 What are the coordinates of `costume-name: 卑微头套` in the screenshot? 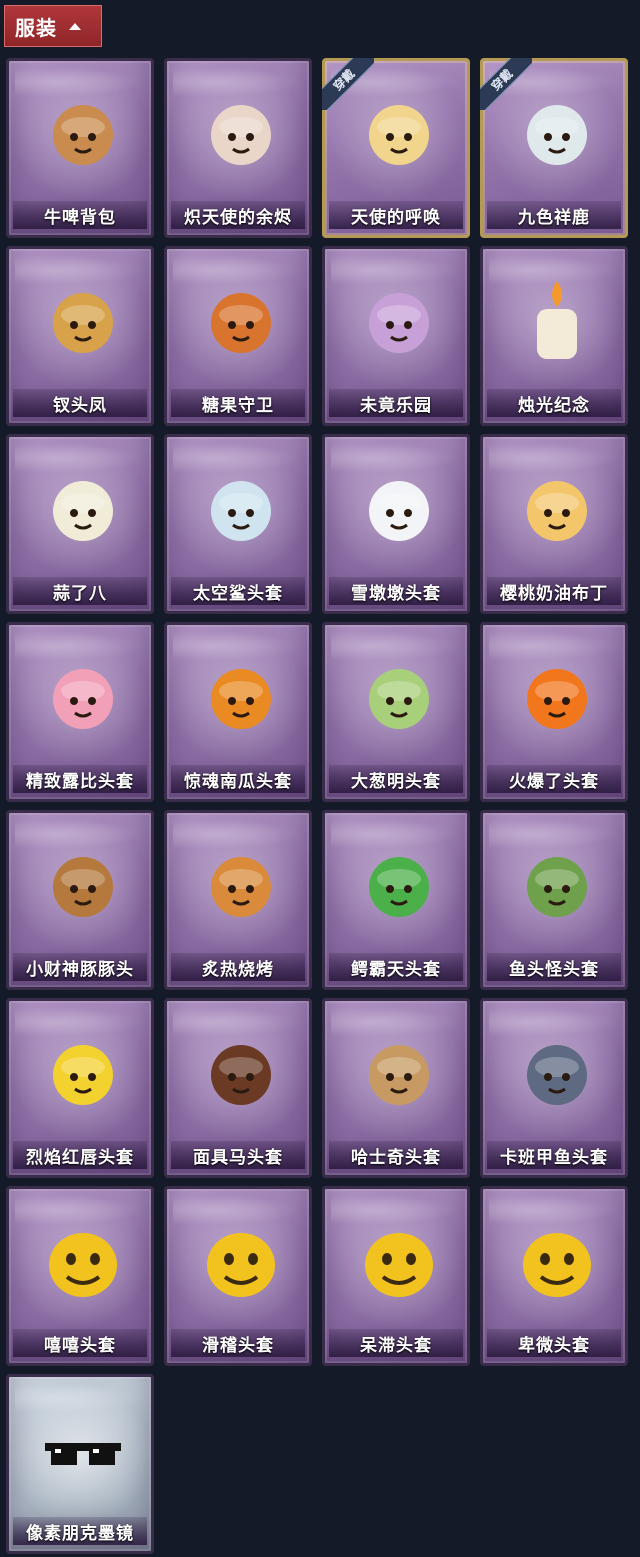 It's located at (554, 1343).